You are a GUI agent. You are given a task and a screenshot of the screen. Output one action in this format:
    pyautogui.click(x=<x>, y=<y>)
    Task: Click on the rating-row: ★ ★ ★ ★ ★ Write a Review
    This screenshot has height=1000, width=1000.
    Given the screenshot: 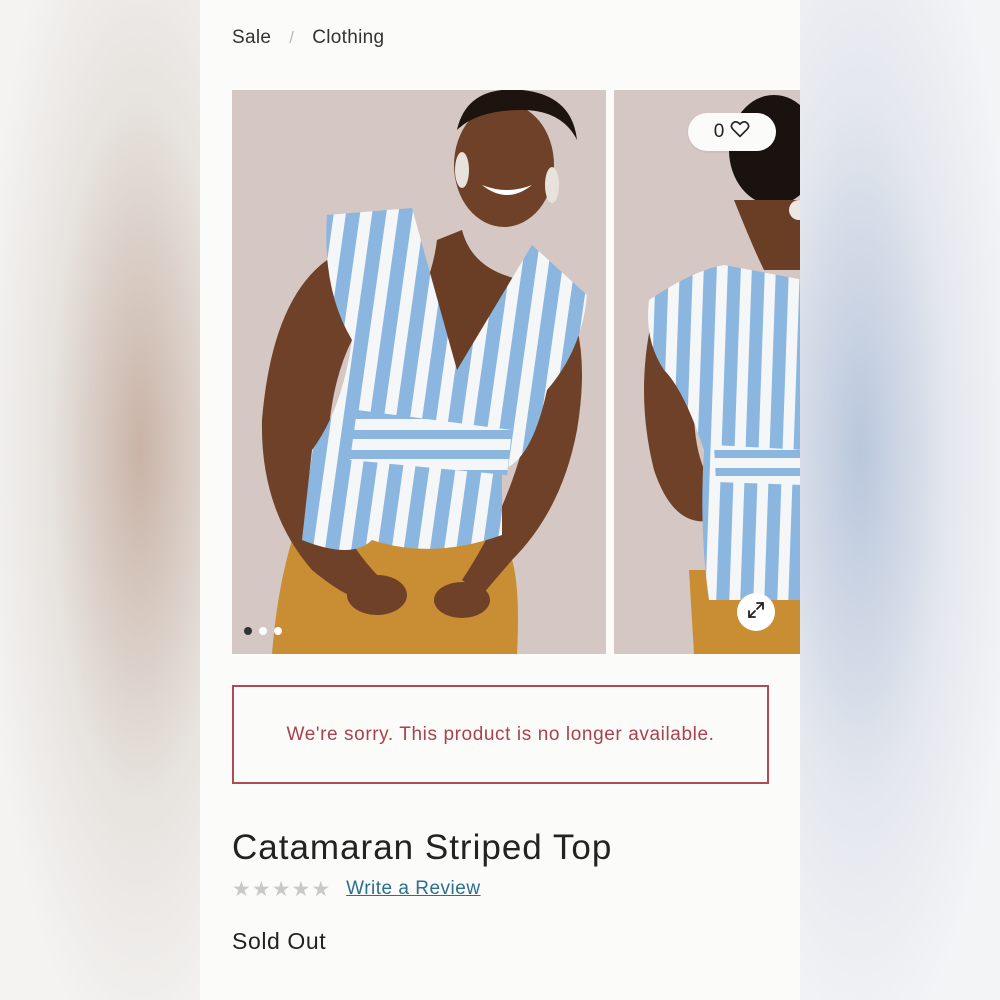 What is the action you would take?
    pyautogui.click(x=356, y=889)
    